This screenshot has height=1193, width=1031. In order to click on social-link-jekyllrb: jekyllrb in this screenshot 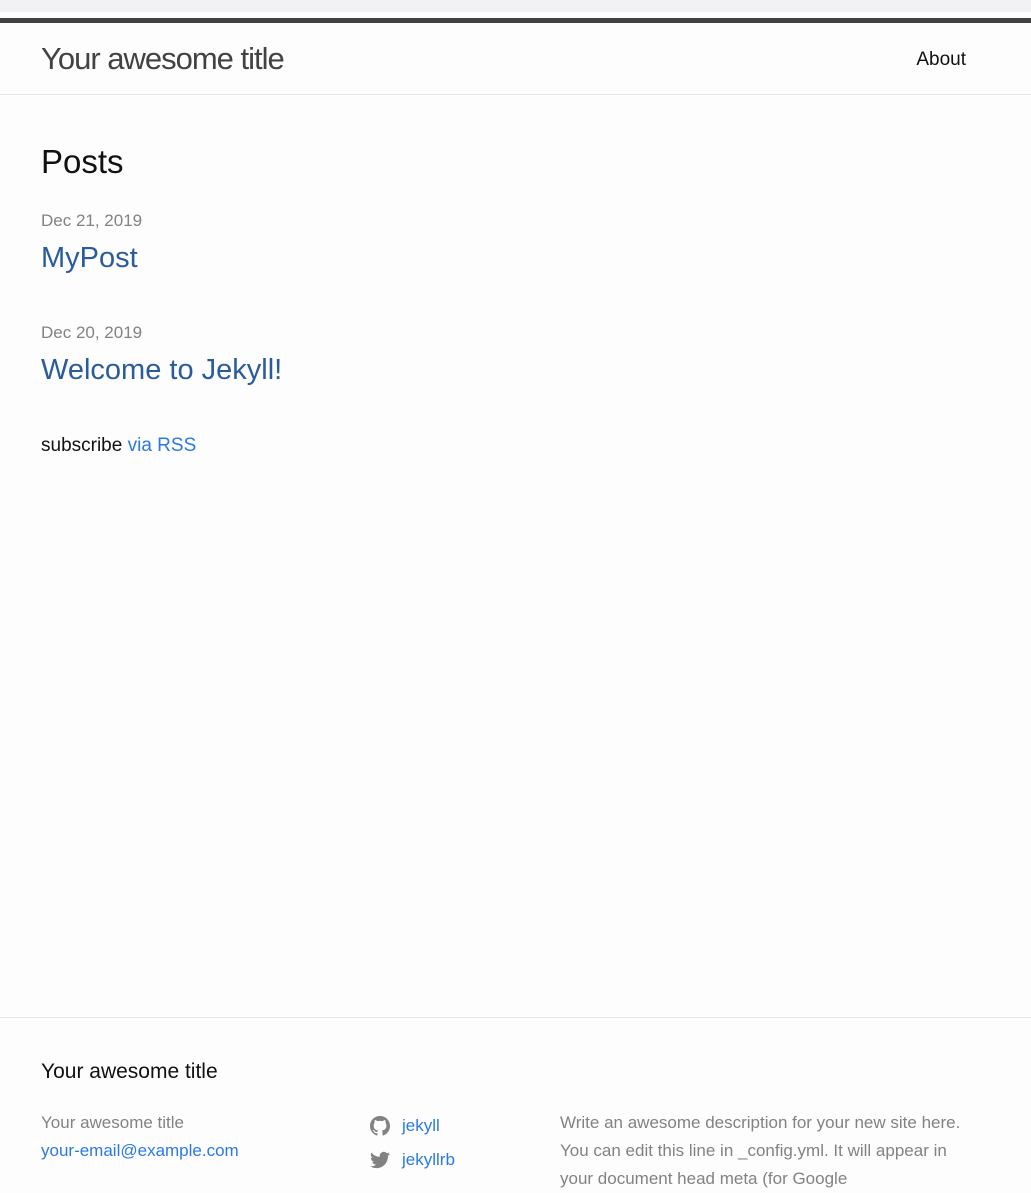, I will do `click(428, 1160)`.